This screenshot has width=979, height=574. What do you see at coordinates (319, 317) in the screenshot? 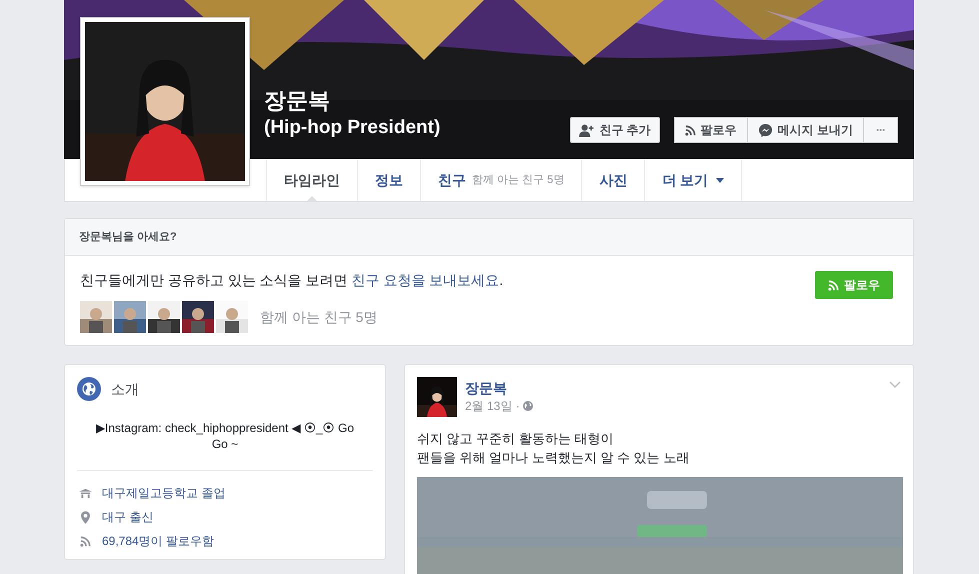
I see `mutual-friends-count: 함께 아는 친구 5명` at bounding box center [319, 317].